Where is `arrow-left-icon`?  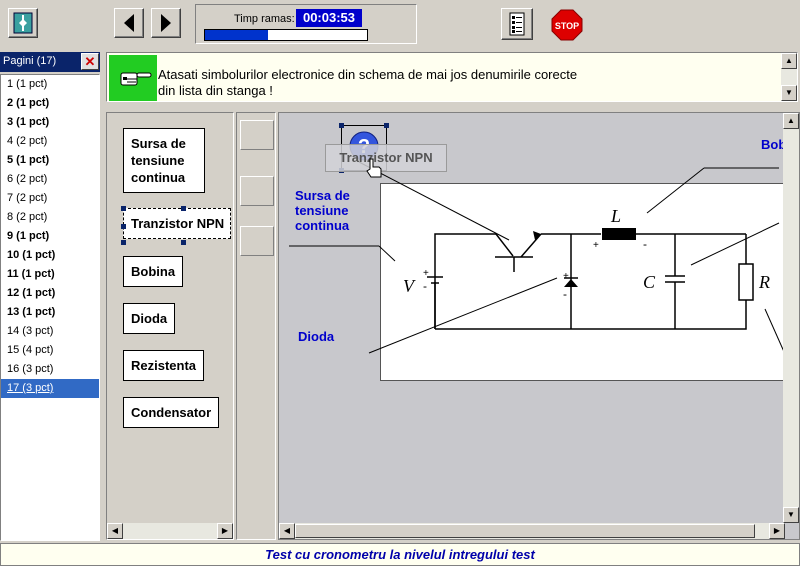 arrow-left-icon is located at coordinates (129, 23).